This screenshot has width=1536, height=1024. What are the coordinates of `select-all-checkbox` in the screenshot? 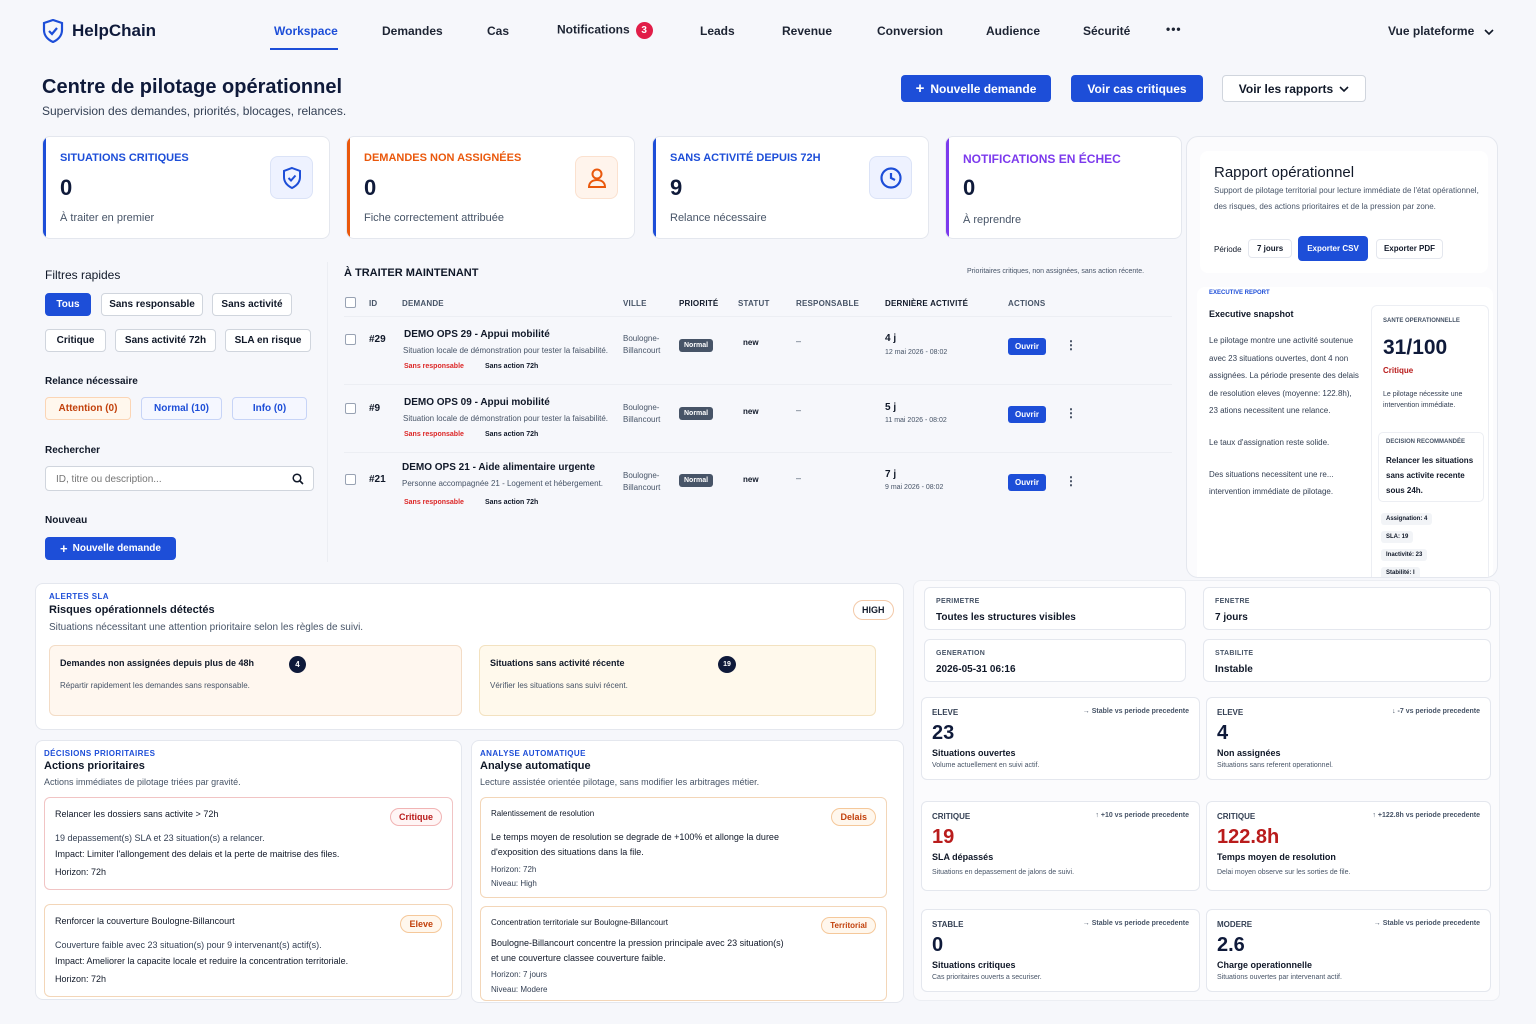 It's located at (350, 302).